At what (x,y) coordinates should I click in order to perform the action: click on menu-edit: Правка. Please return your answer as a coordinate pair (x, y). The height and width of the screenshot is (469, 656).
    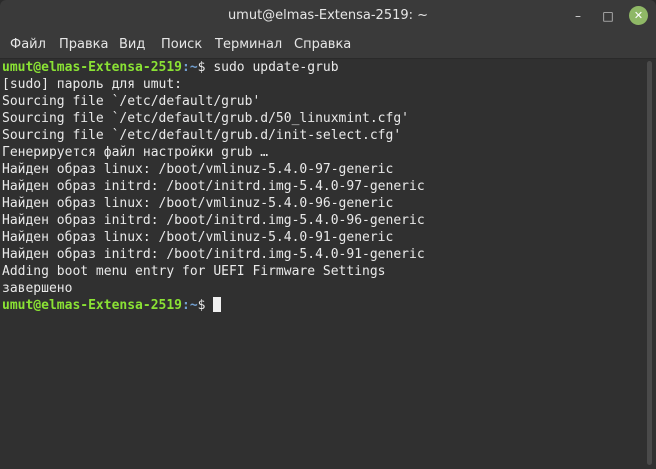
    Looking at the image, I should click on (83, 45).